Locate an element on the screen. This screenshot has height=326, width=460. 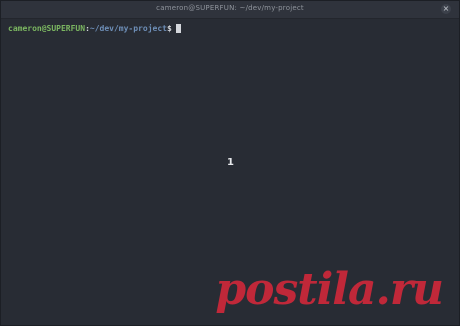
prompt-user-host: cameron@SUPERFUN is located at coordinates (47, 28).